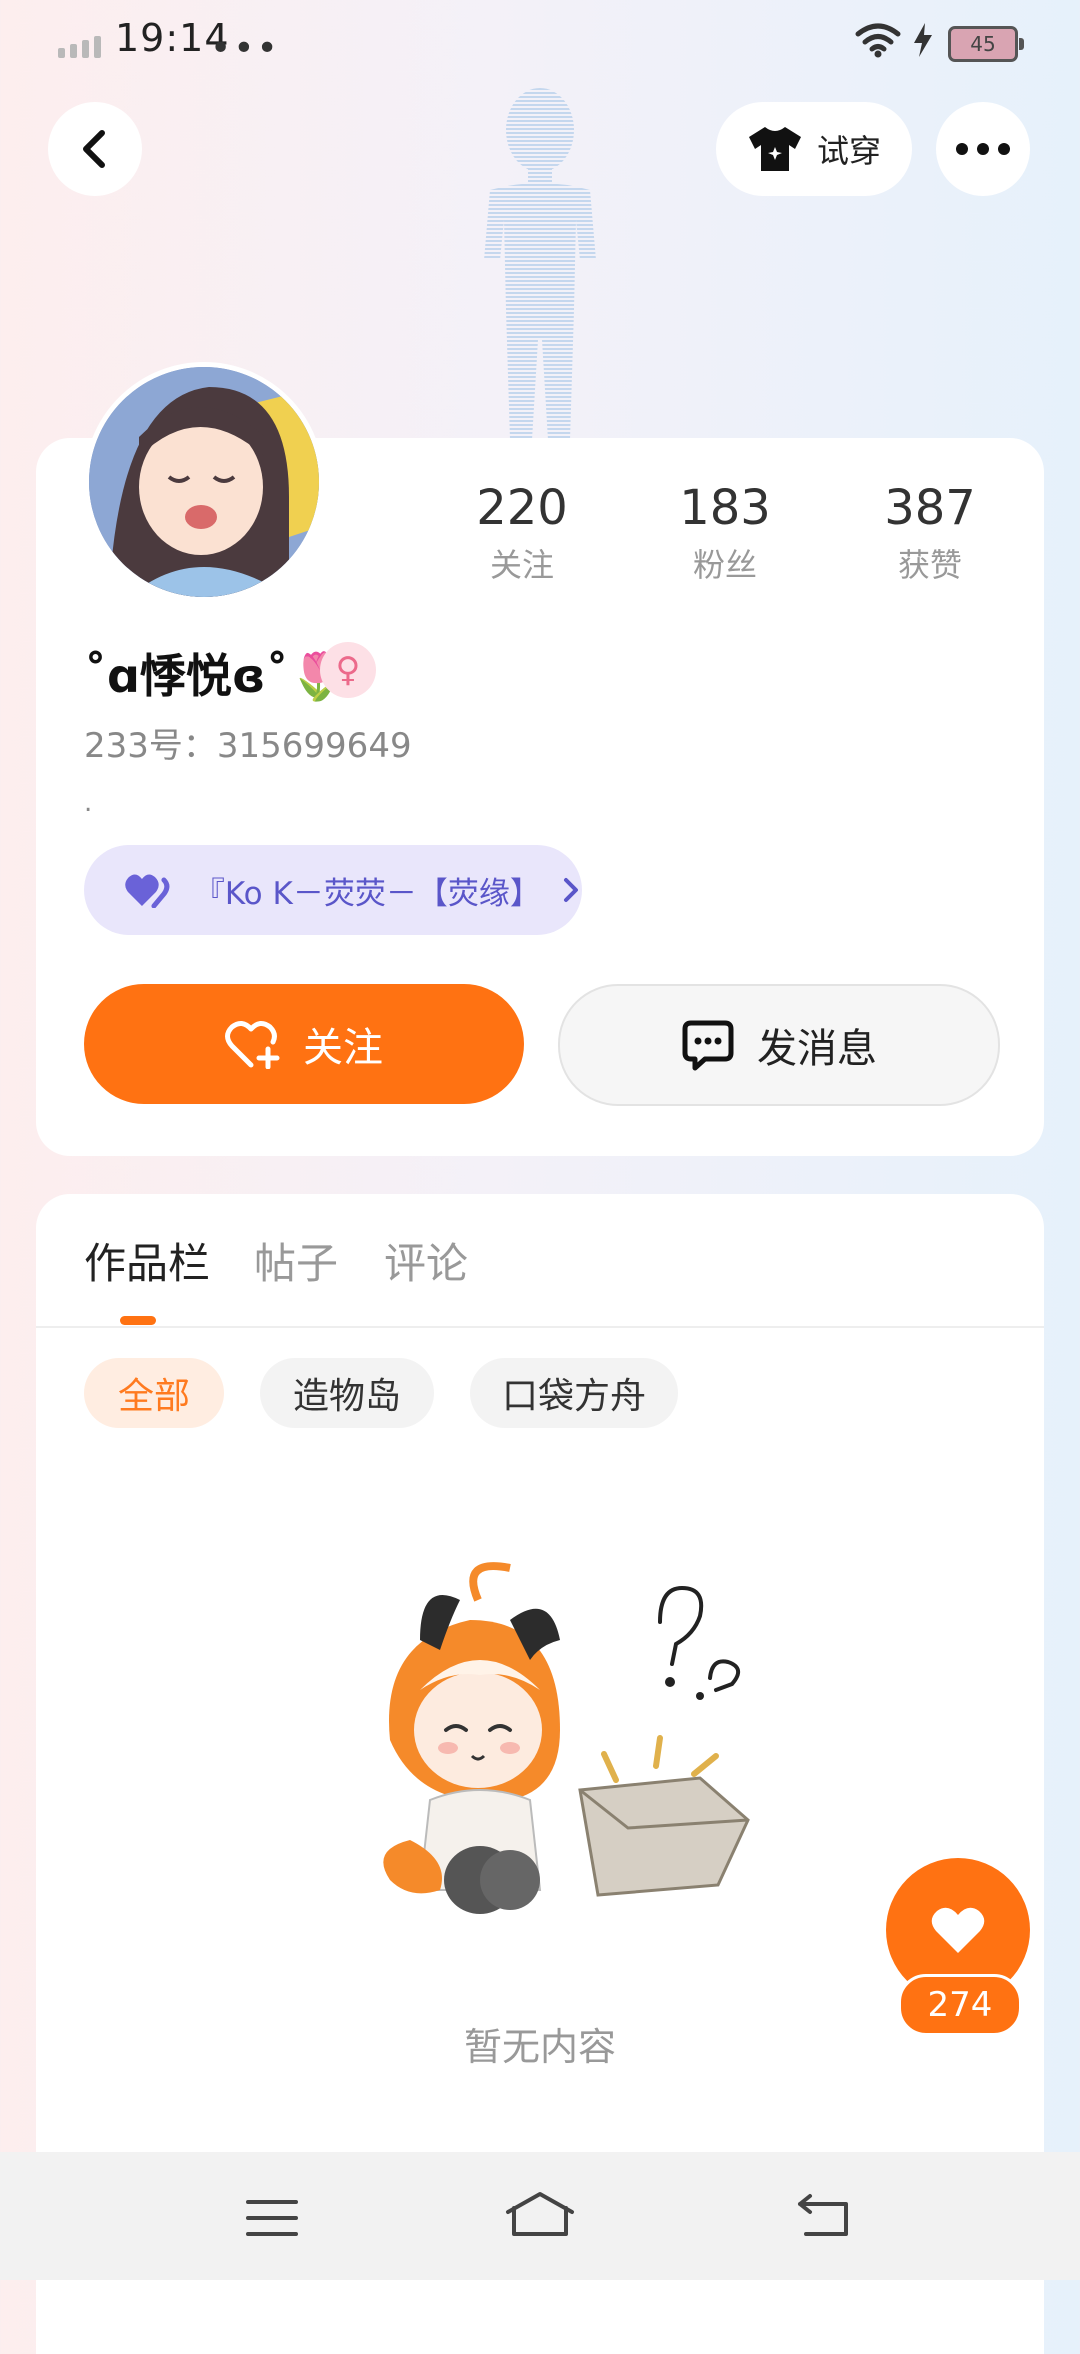 The height and width of the screenshot is (2354, 1080). I want to click on double-heart-icon, so click(147, 891).